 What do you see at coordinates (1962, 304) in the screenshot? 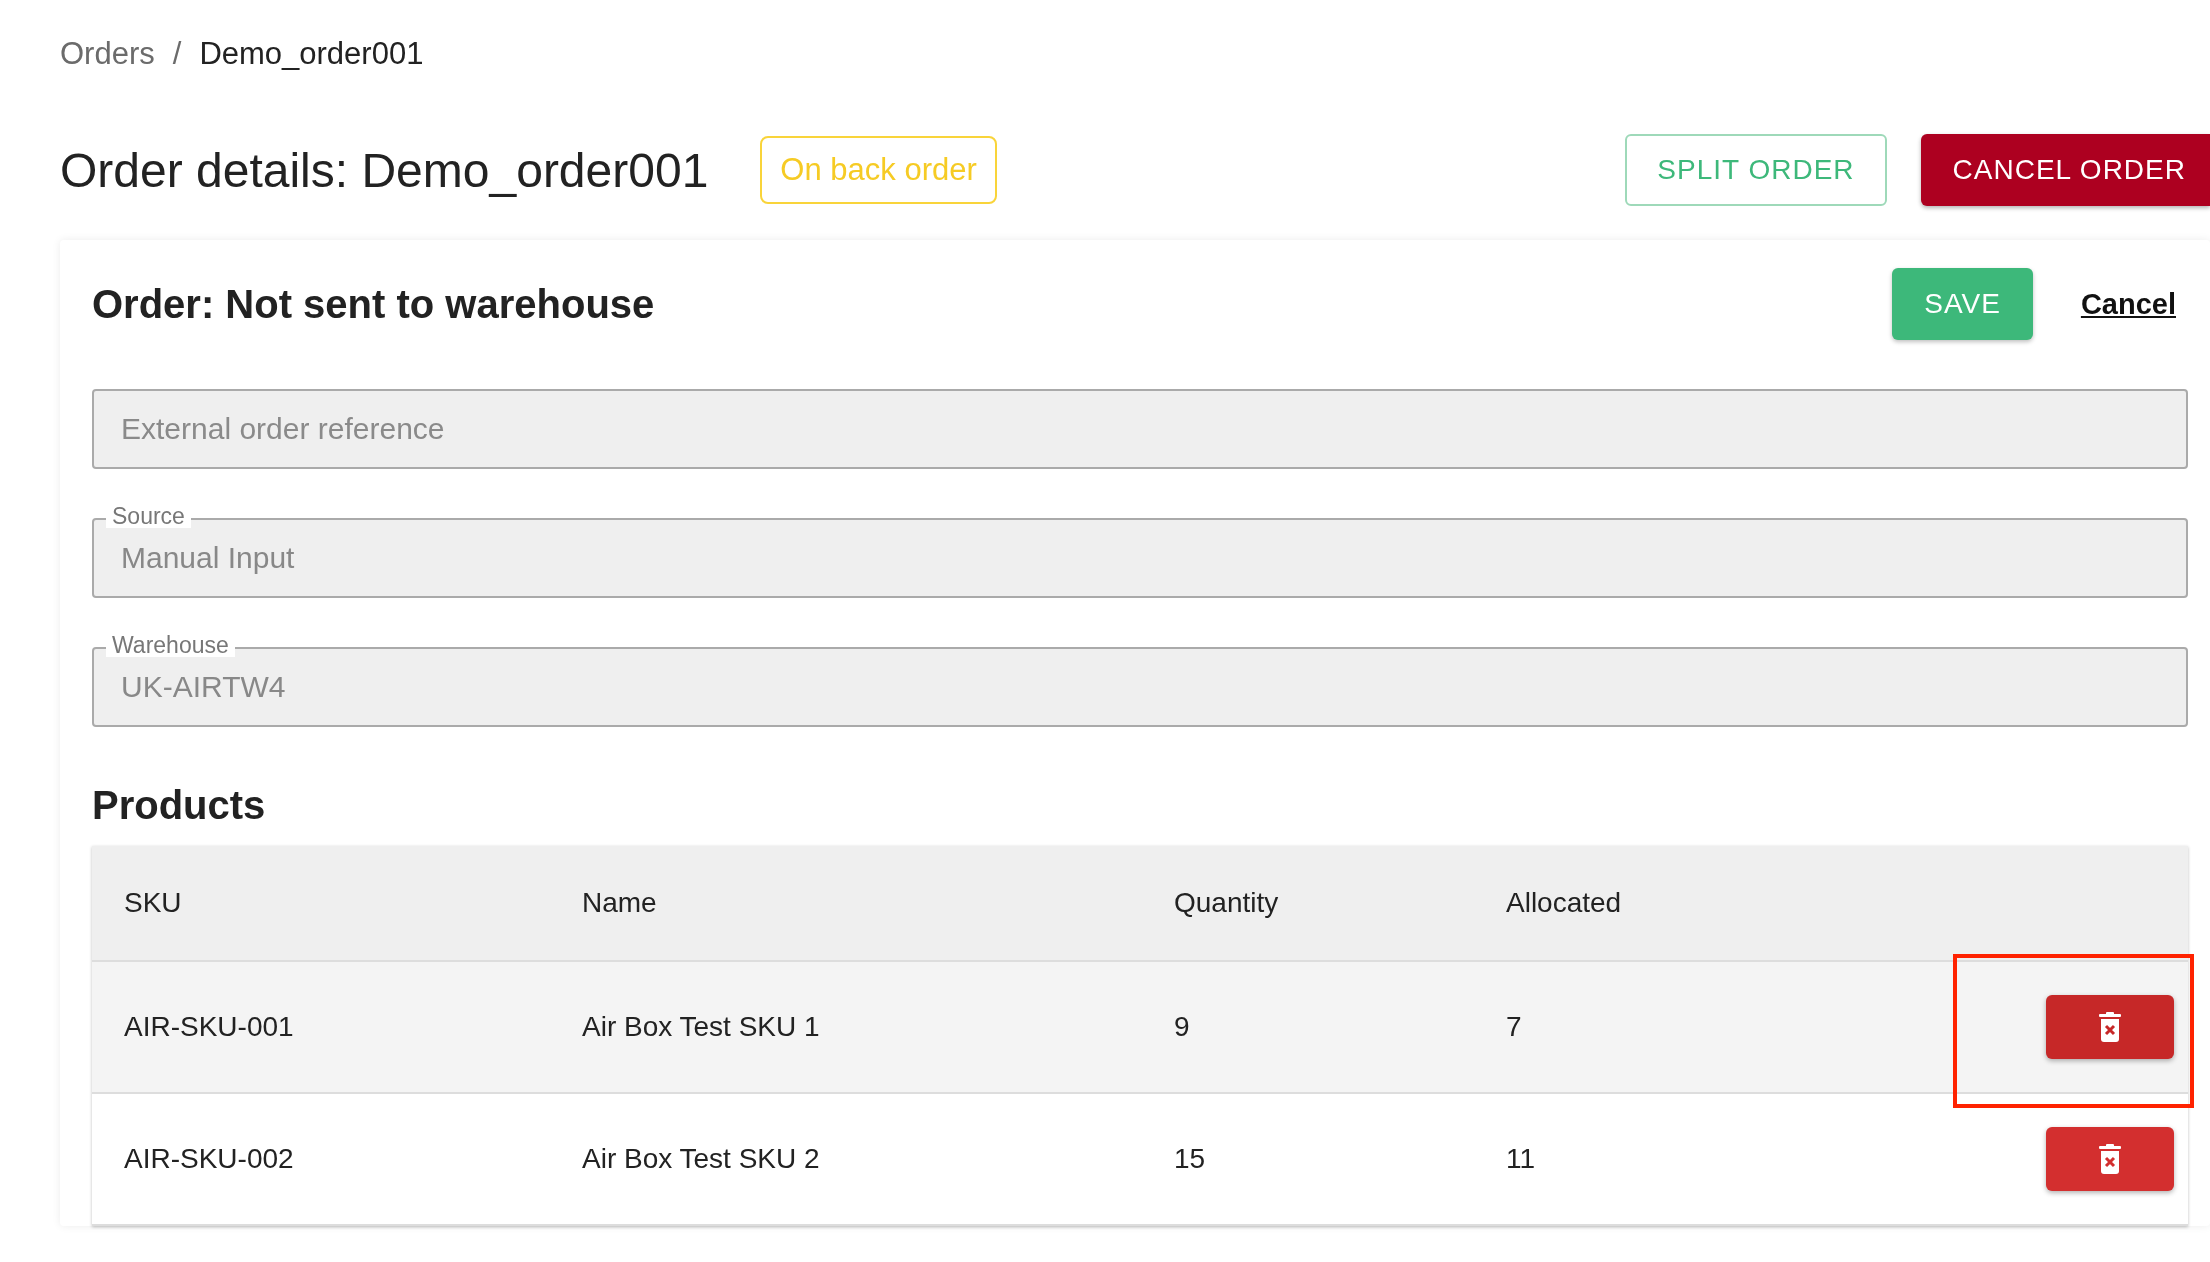
I see `save-button: SAVE` at bounding box center [1962, 304].